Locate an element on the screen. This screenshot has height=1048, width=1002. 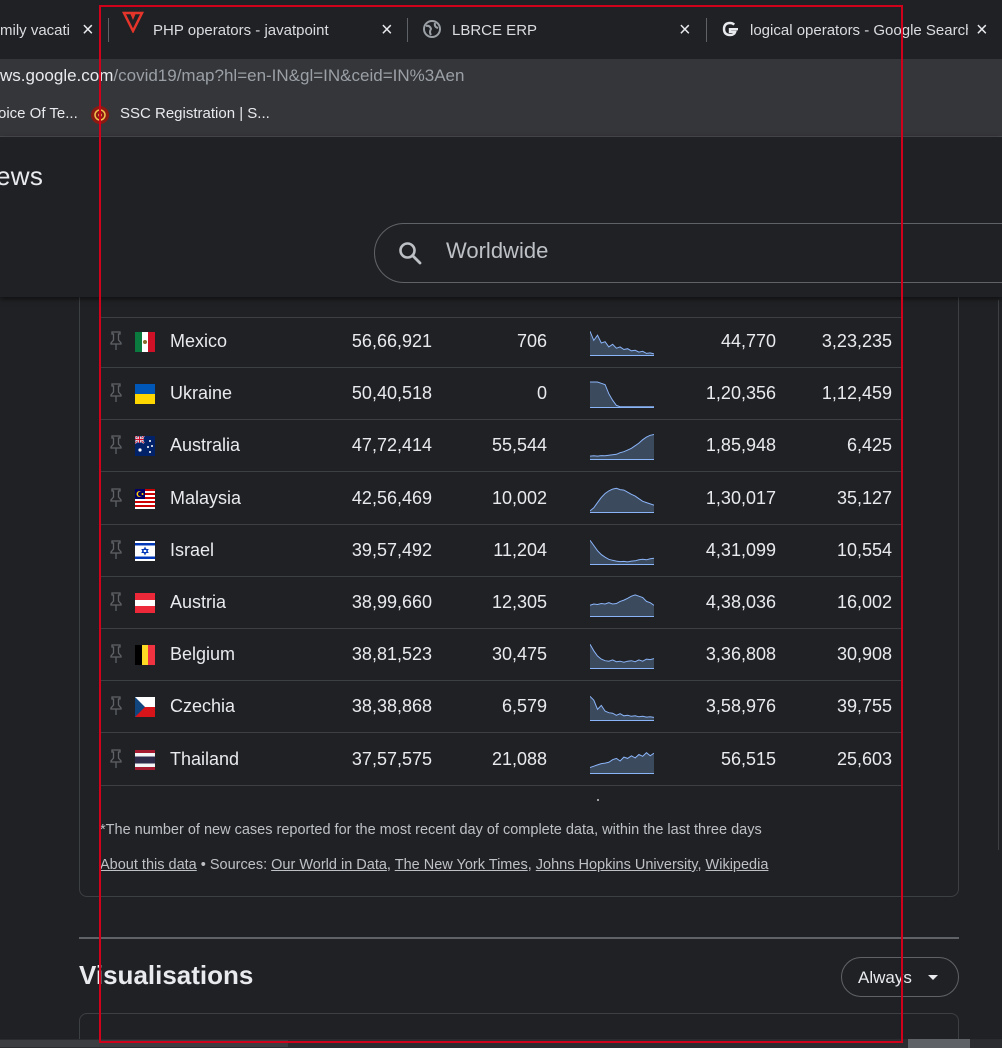
country-name: Thailand is located at coordinates (205, 758).